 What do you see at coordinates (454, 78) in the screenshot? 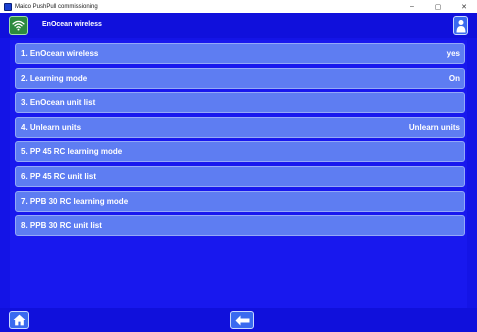
I see `menu-item-value: On` at bounding box center [454, 78].